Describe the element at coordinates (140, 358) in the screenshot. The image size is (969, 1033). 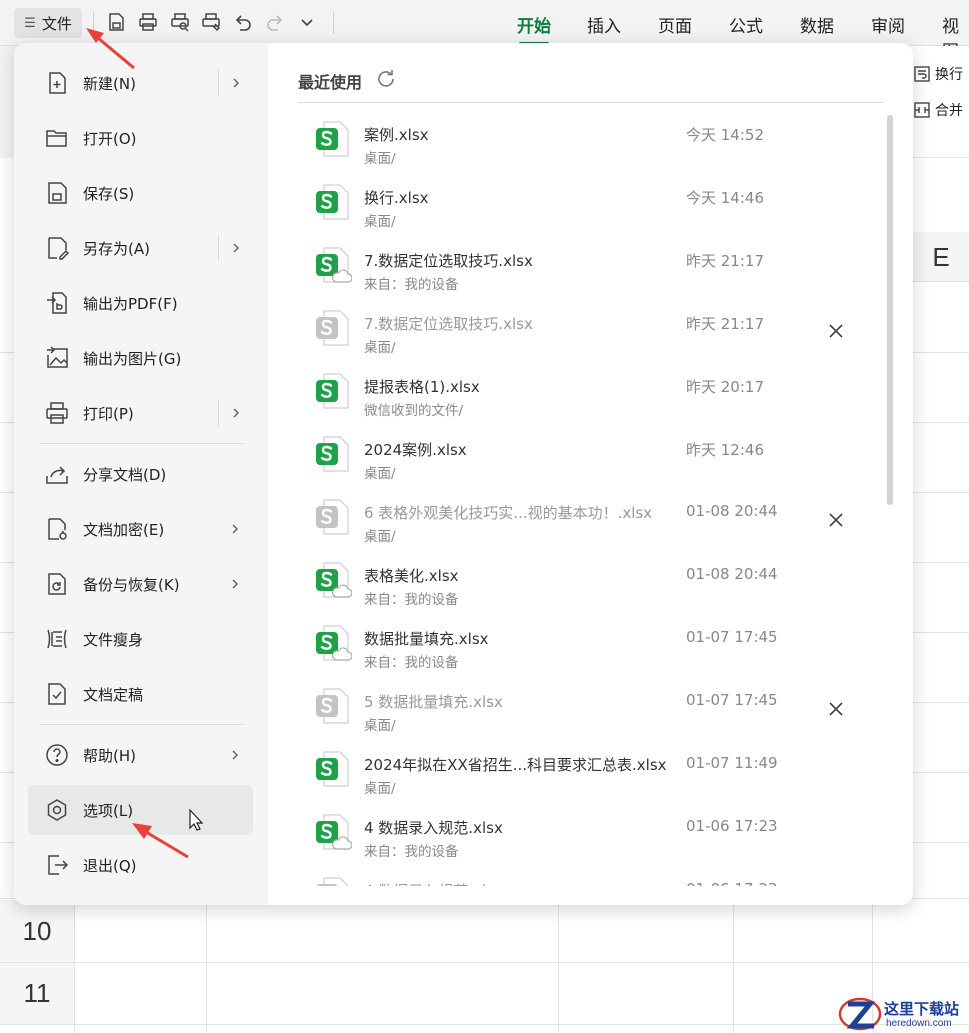
I see `menu-item-export-image: 输出为图片(G)` at that location.